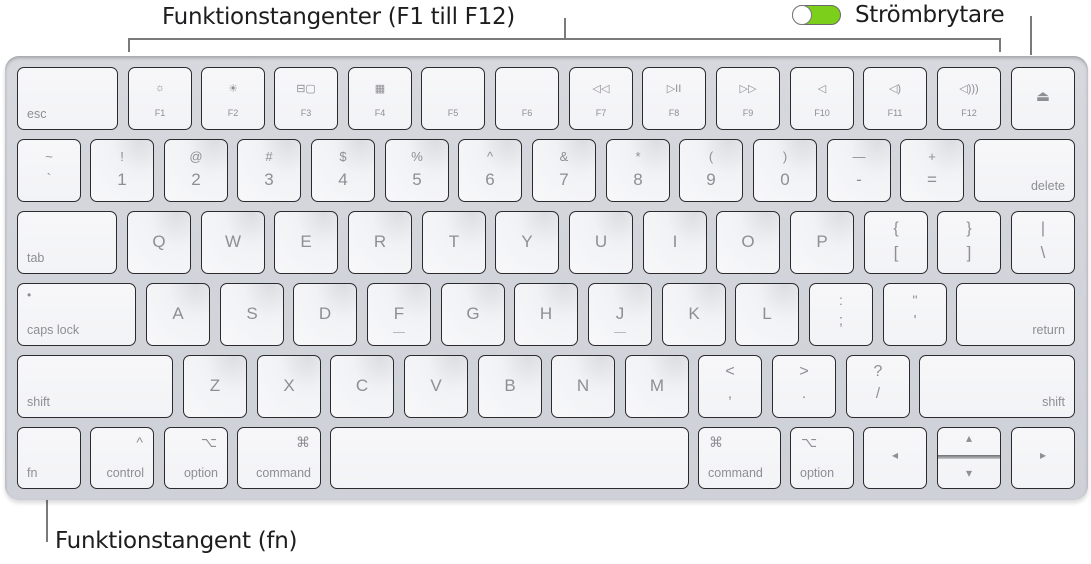 This screenshot has height=564, width=1091. Describe the element at coordinates (279, 458) in the screenshot. I see `key-command-left: ⌘ command` at that location.